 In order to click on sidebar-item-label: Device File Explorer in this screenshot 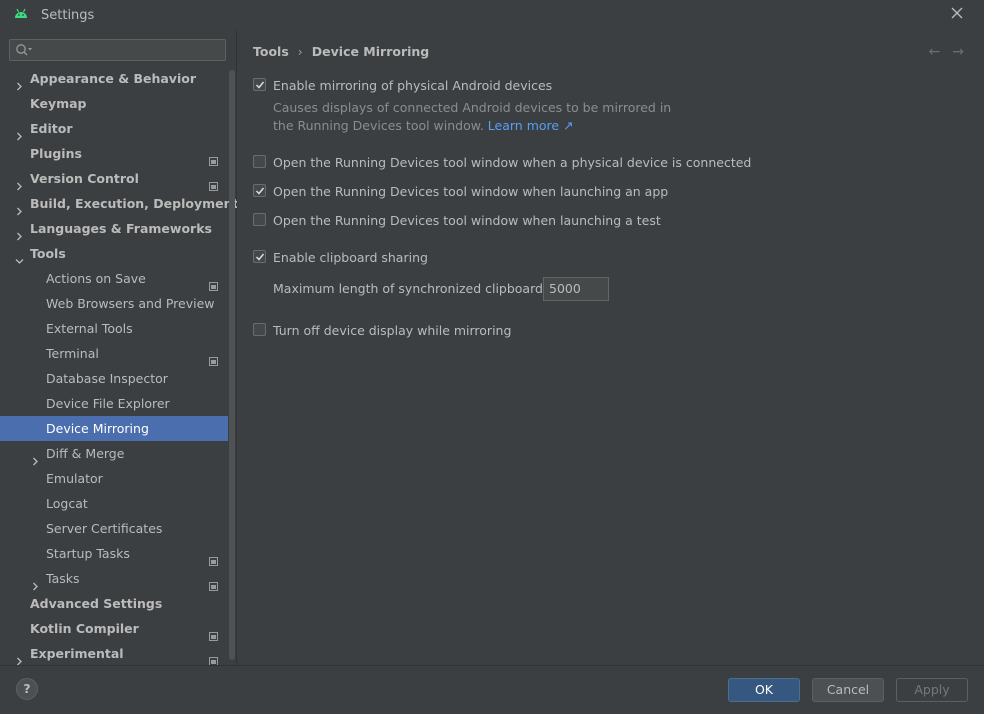, I will do `click(108, 403)`.